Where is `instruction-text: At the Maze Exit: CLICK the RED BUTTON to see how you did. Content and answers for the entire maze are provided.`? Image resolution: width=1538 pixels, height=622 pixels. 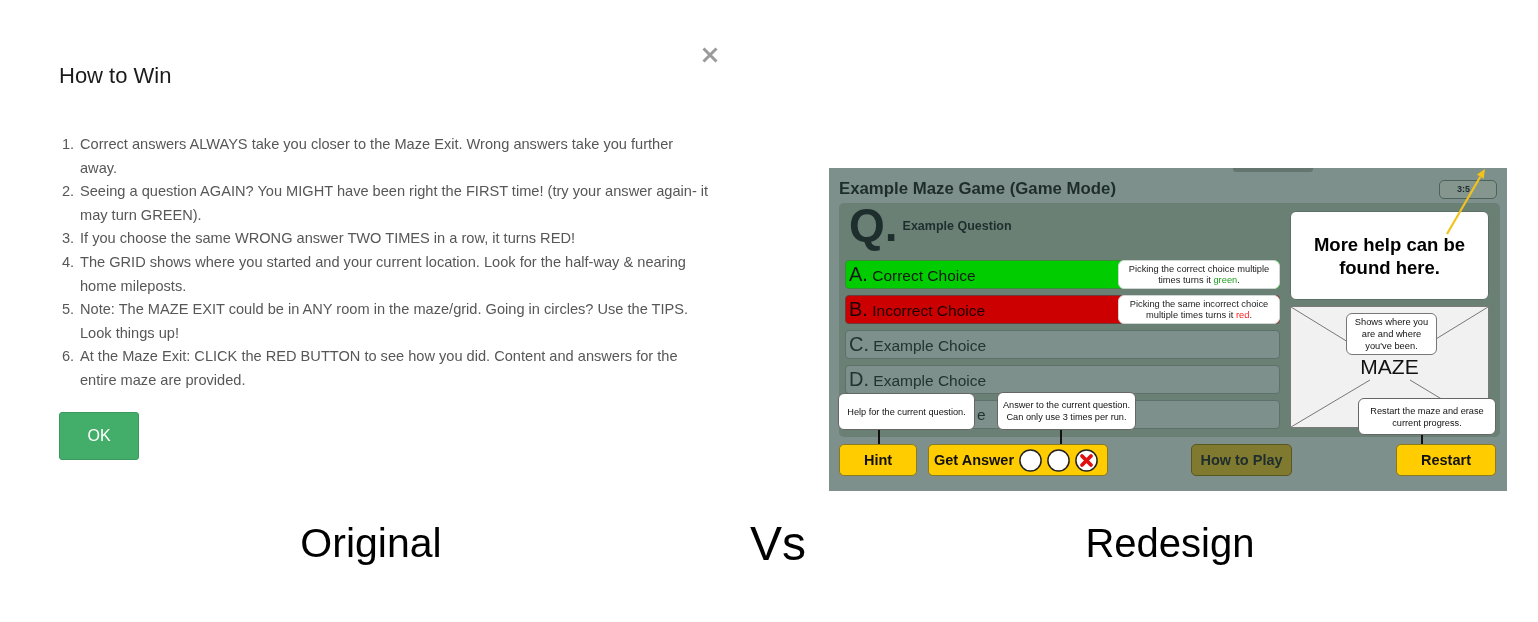 instruction-text: At the Maze Exit: CLICK the RED BUTTON to see how you did. Content and answers for the entire maze are provided. is located at coordinates (379, 368).